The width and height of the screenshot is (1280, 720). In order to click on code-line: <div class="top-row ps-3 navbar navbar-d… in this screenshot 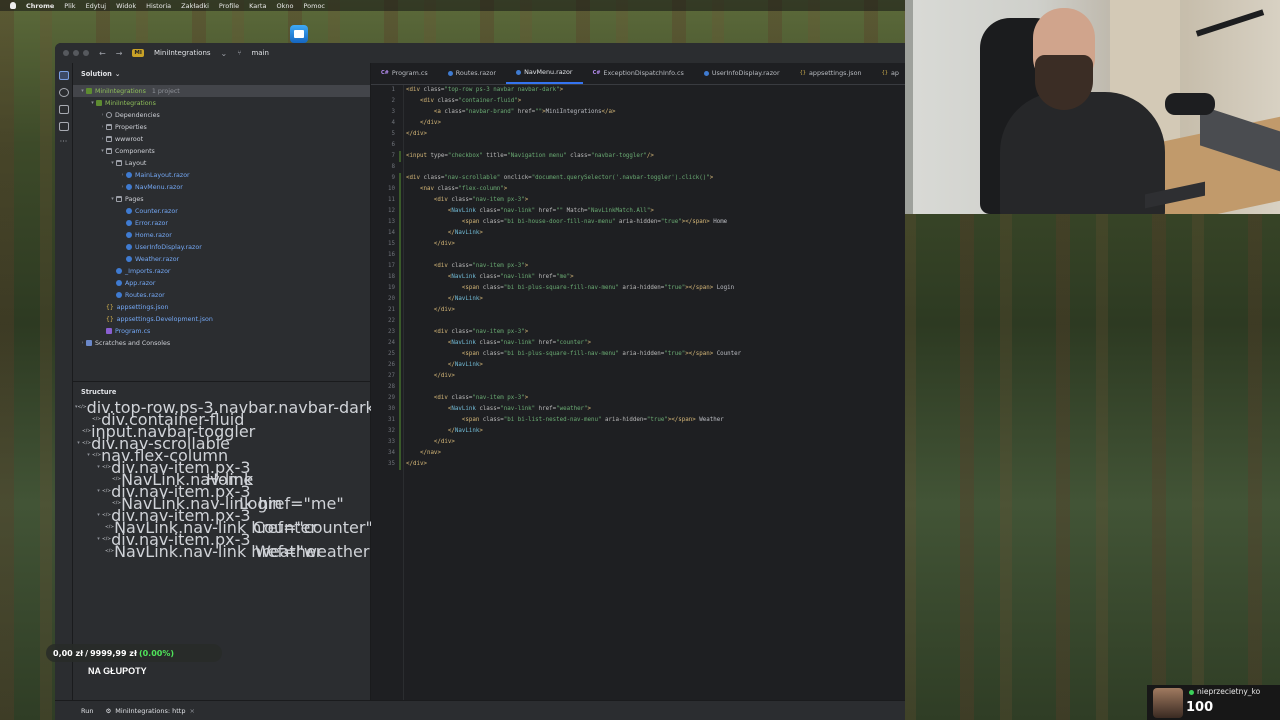, I will do `click(654, 90)`.